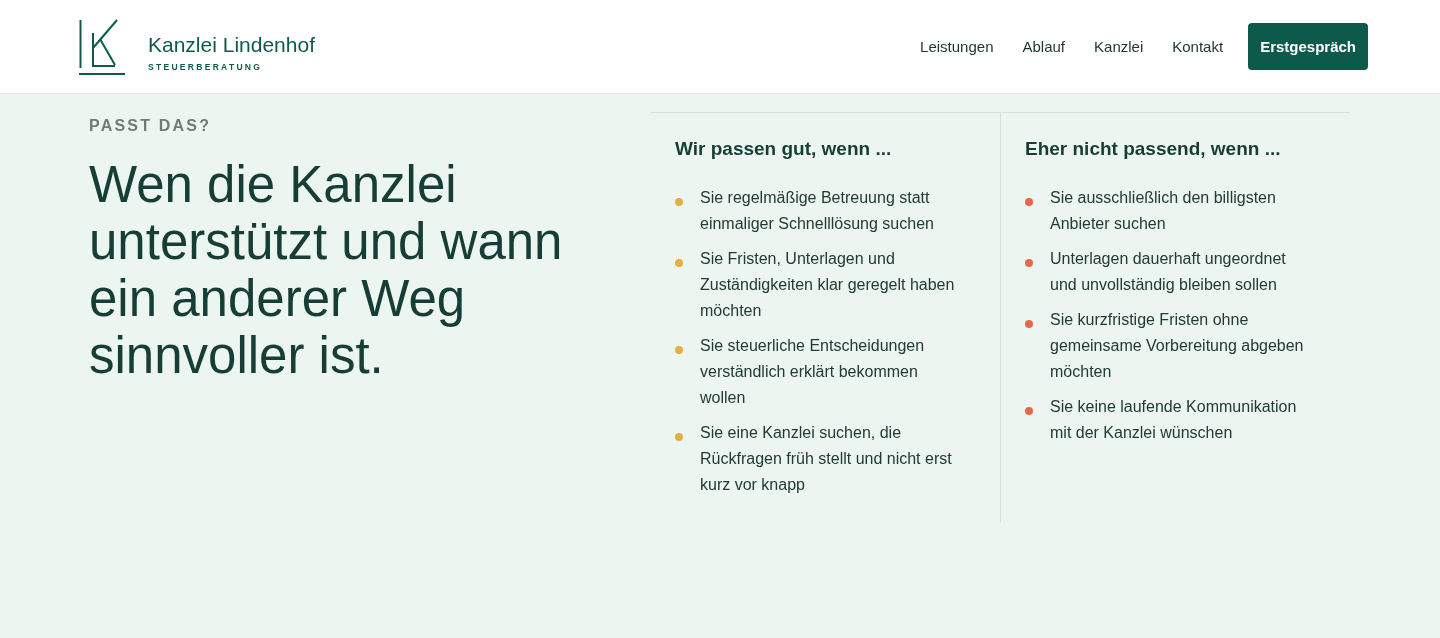 The width and height of the screenshot is (1440, 638). What do you see at coordinates (817, 211) in the screenshot?
I see `list-item-text: Sie regelmäßige Betreuung statt einmaliger Schnelllösung suchen` at bounding box center [817, 211].